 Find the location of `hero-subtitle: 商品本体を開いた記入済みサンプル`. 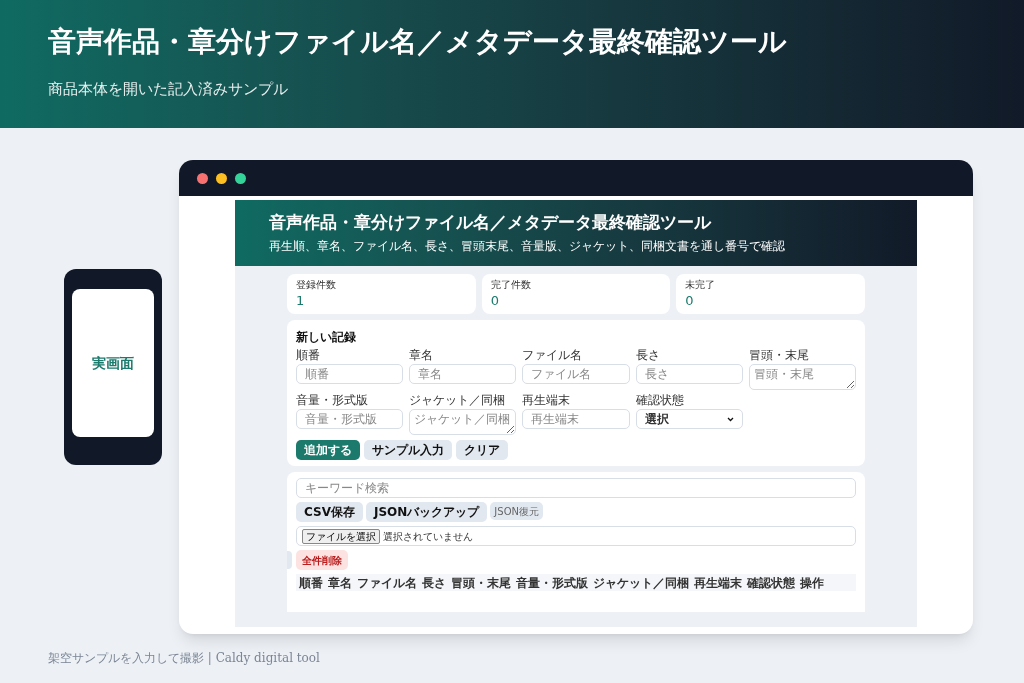

hero-subtitle: 商品本体を開いた記入済みサンプル is located at coordinates (168, 89).